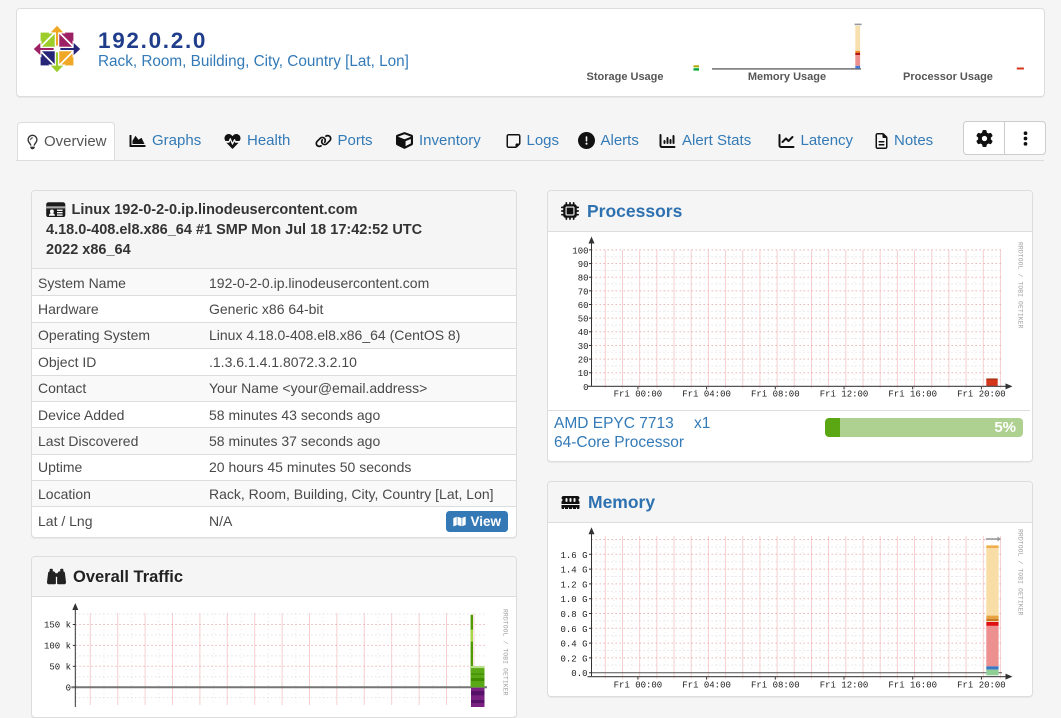 The height and width of the screenshot is (718, 1061). Describe the element at coordinates (583, 306) in the screenshot. I see `svg-text: 60` at that location.